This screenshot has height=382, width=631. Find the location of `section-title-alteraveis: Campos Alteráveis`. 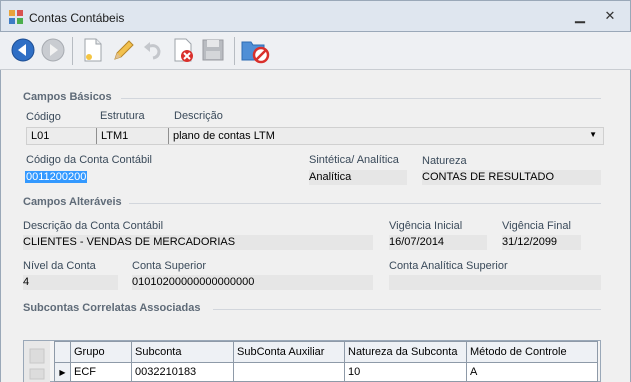

section-title-alteraveis: Campos Alteráveis is located at coordinates (72, 202).